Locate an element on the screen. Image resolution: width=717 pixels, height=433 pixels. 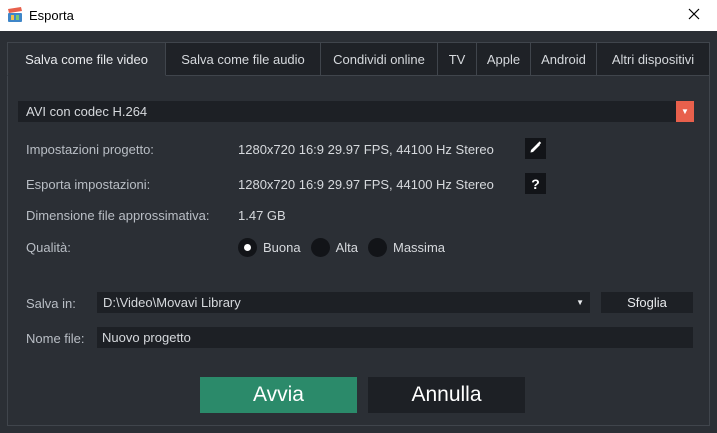
tab-tv: TV is located at coordinates (457, 59).